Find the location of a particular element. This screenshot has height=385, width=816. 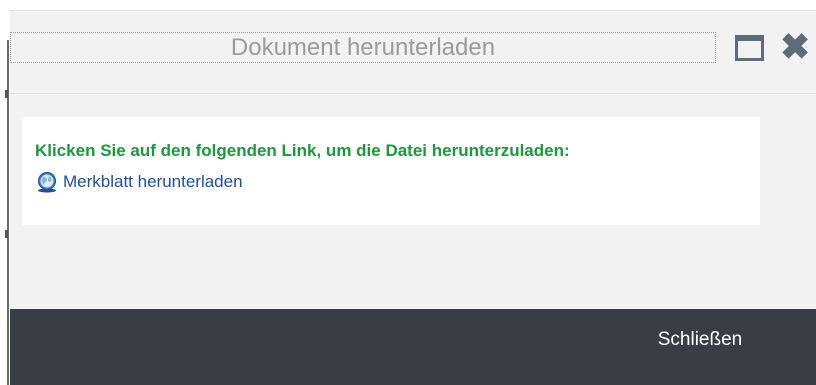

maximize-icon is located at coordinates (749, 48).